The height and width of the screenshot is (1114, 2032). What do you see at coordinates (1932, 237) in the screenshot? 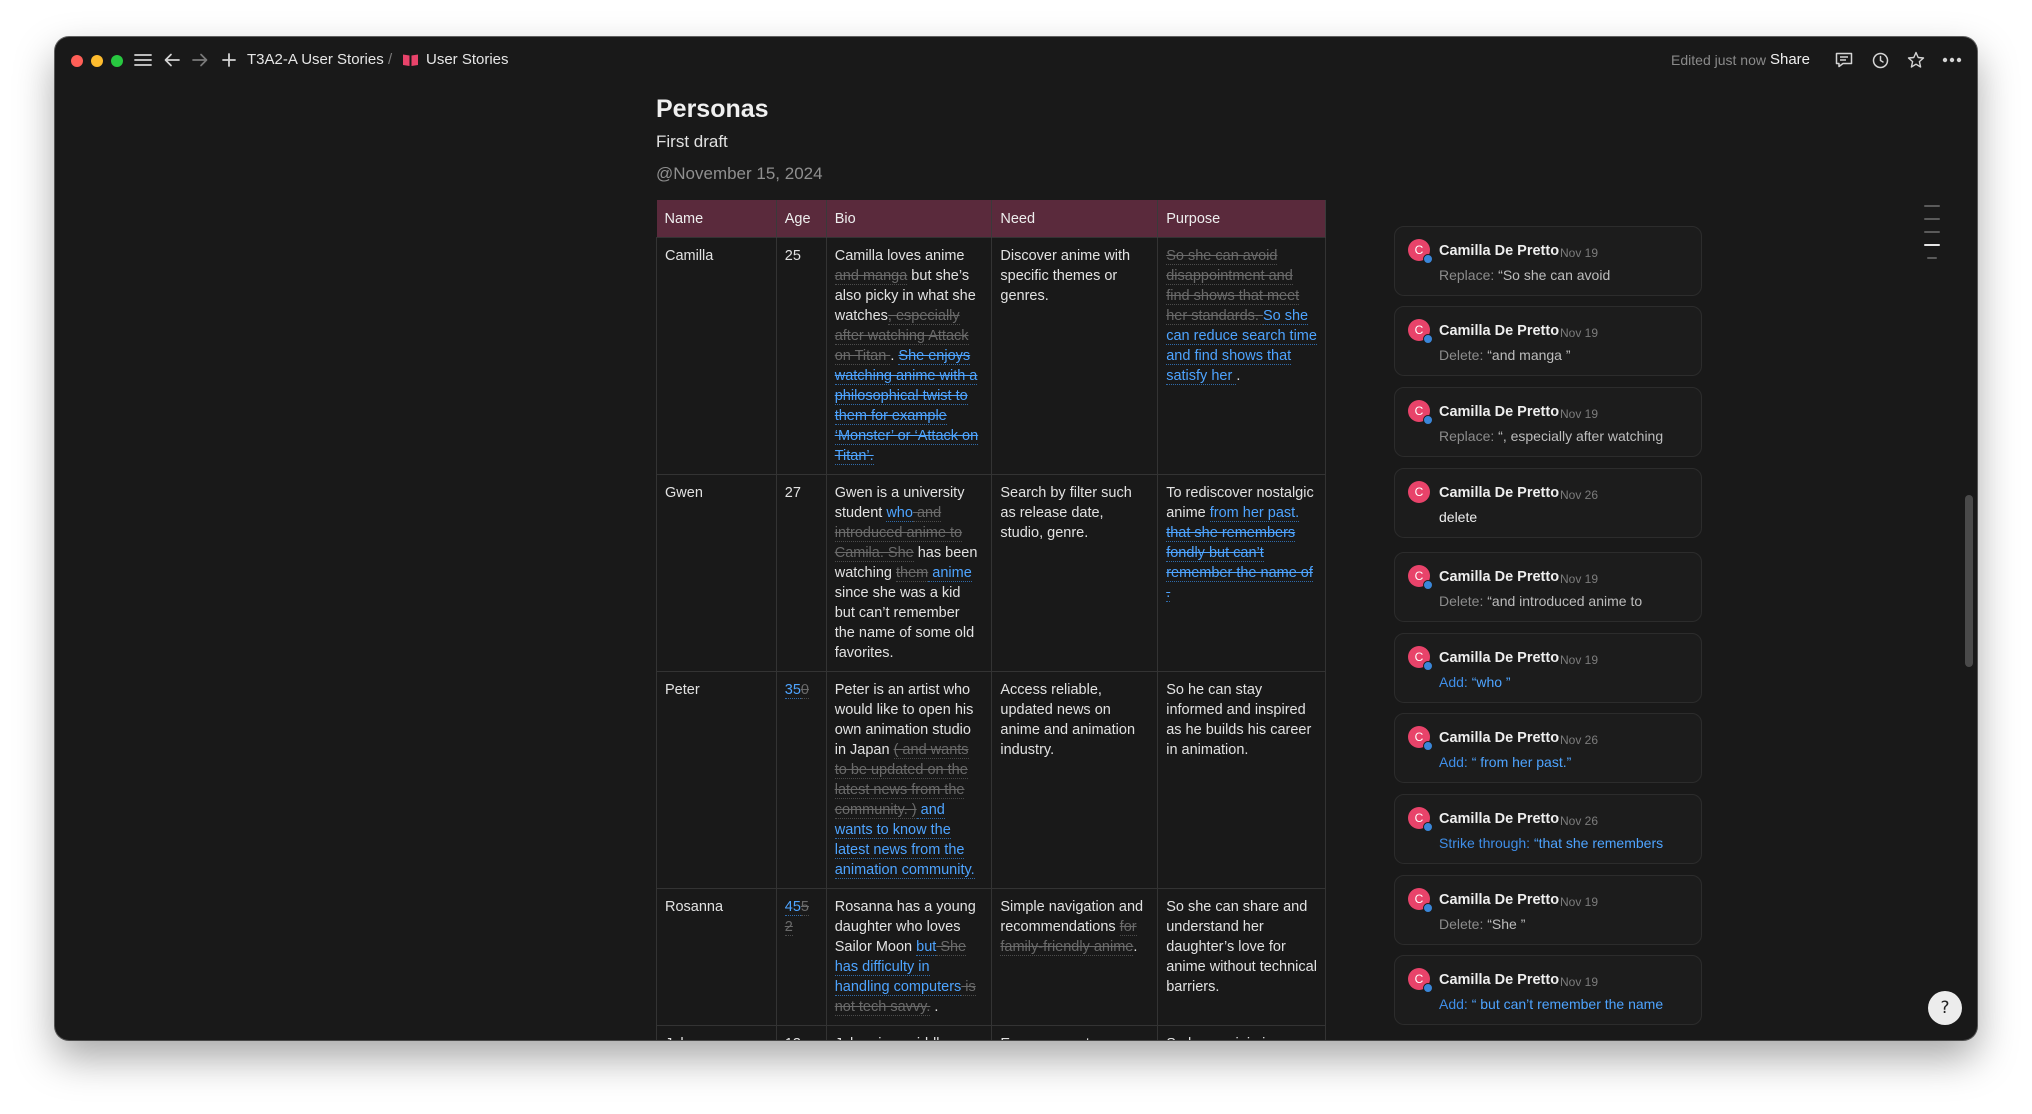
I see `table-of-contents-indicator` at bounding box center [1932, 237].